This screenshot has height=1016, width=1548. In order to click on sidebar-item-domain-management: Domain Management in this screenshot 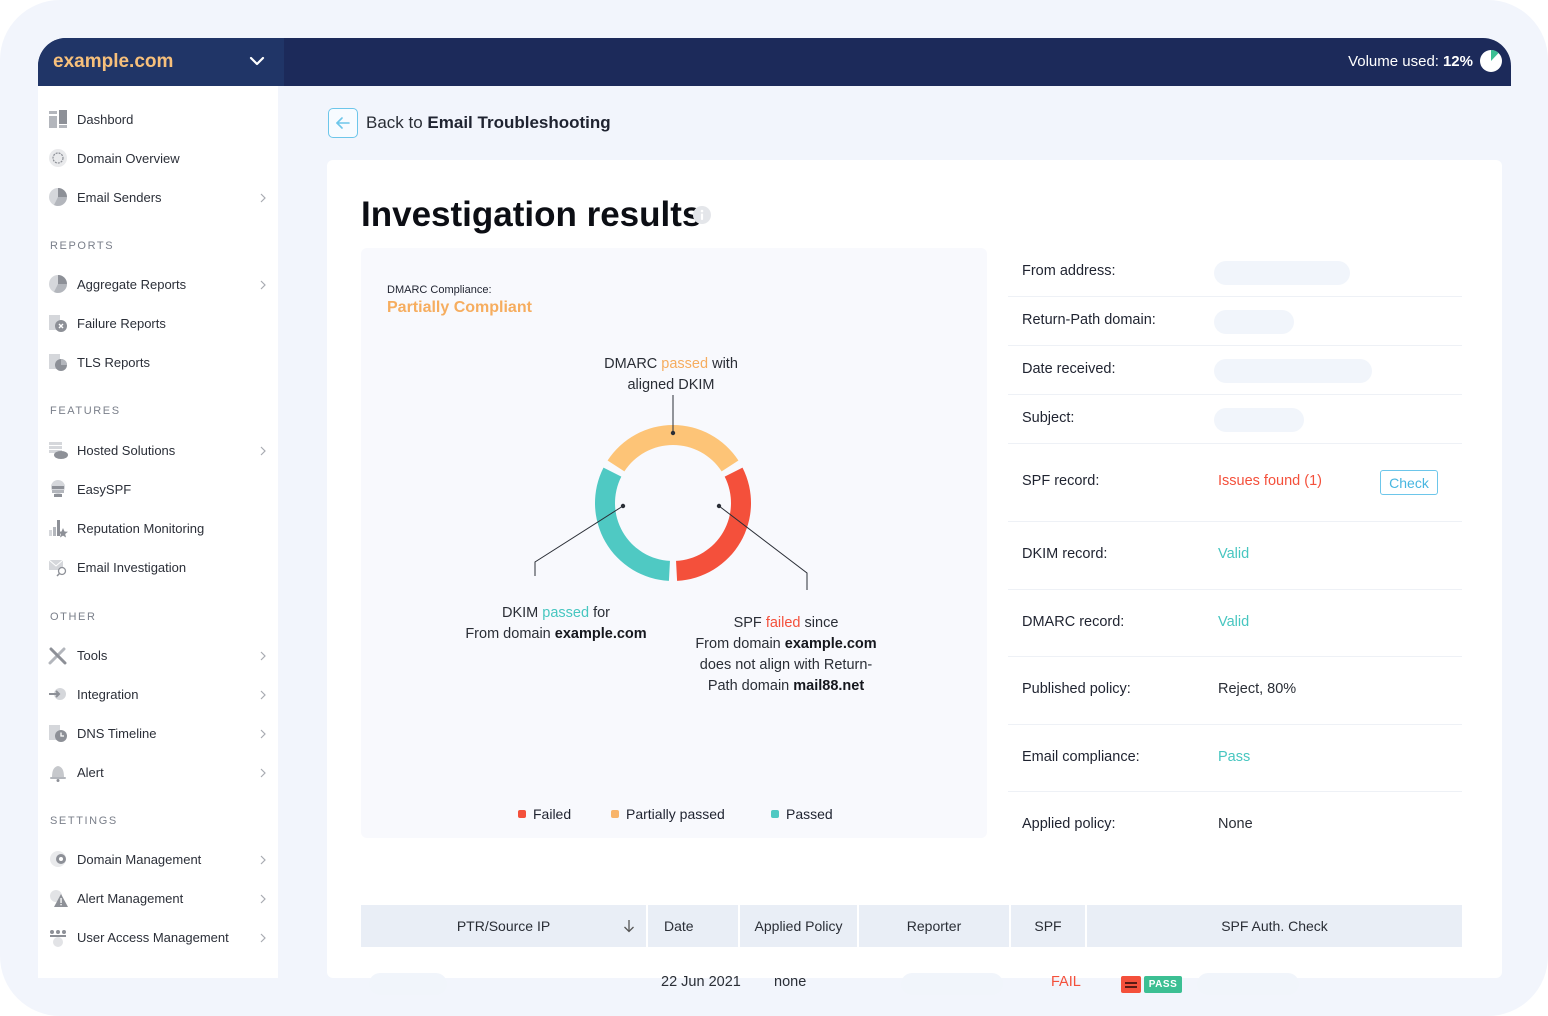, I will do `click(161, 859)`.